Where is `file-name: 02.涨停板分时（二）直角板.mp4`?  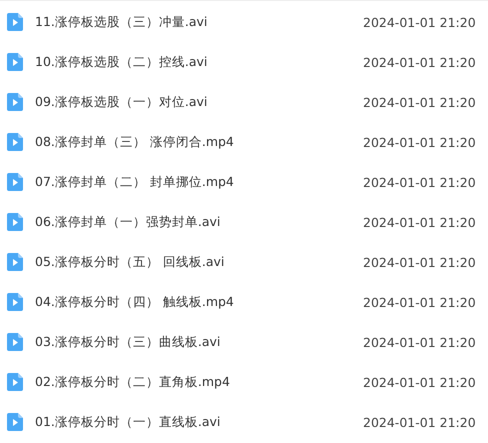
file-name: 02.涨停板分时（二）直角板.mp4 is located at coordinates (197, 382).